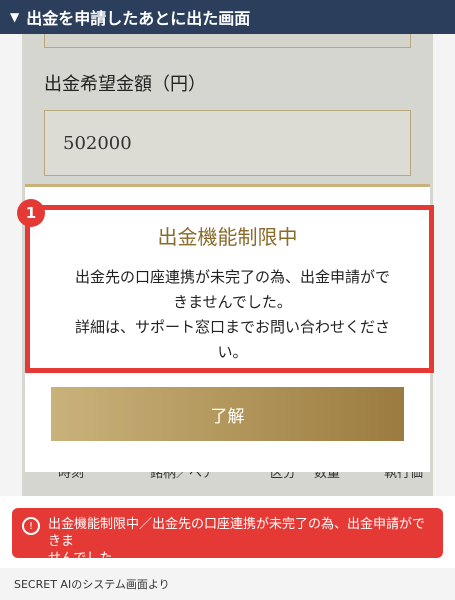 The image size is (455, 600). I want to click on amount-input: 502000, so click(227, 143).